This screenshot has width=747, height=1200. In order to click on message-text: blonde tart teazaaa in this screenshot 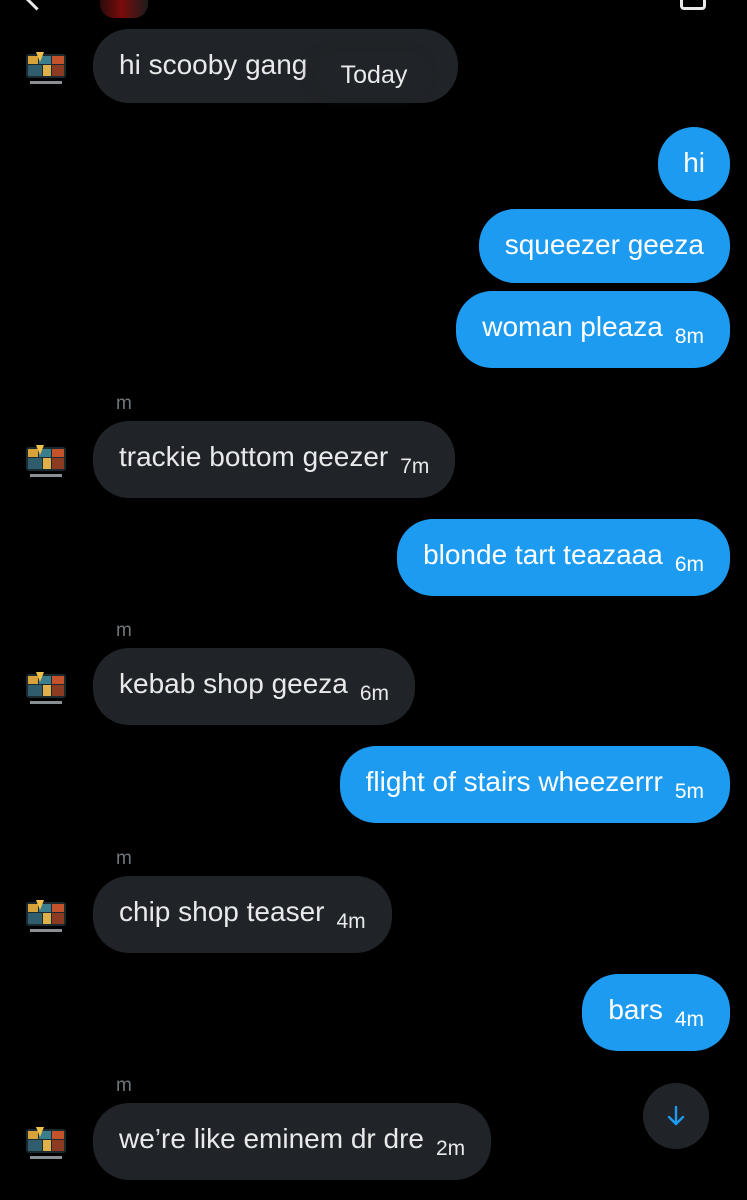, I will do `click(543, 554)`.